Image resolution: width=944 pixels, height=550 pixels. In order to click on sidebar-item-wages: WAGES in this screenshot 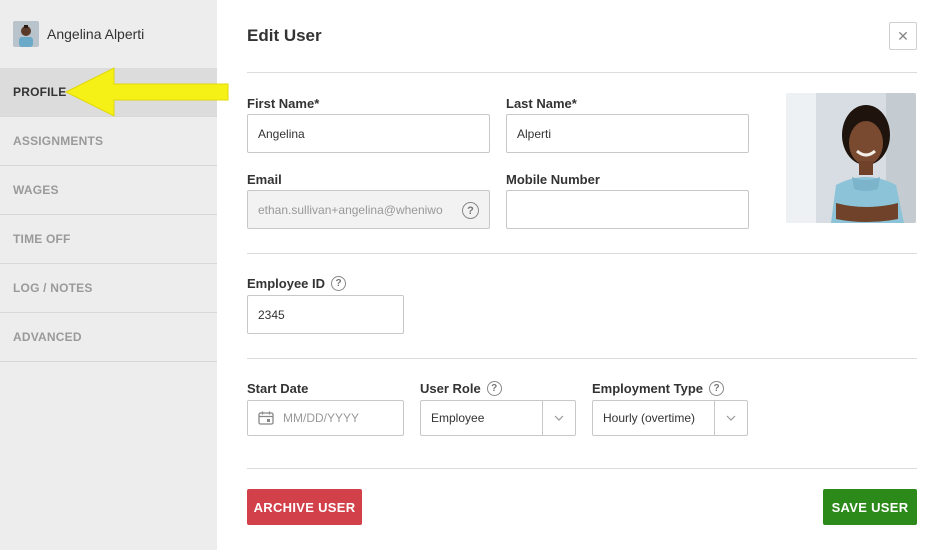, I will do `click(108, 190)`.